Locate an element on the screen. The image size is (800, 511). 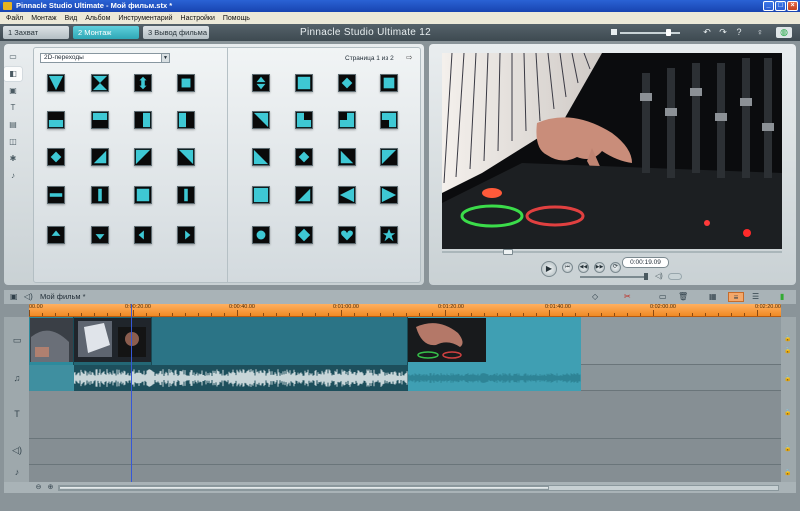
titles-tab-icon: T is located at coordinates (13, 108).